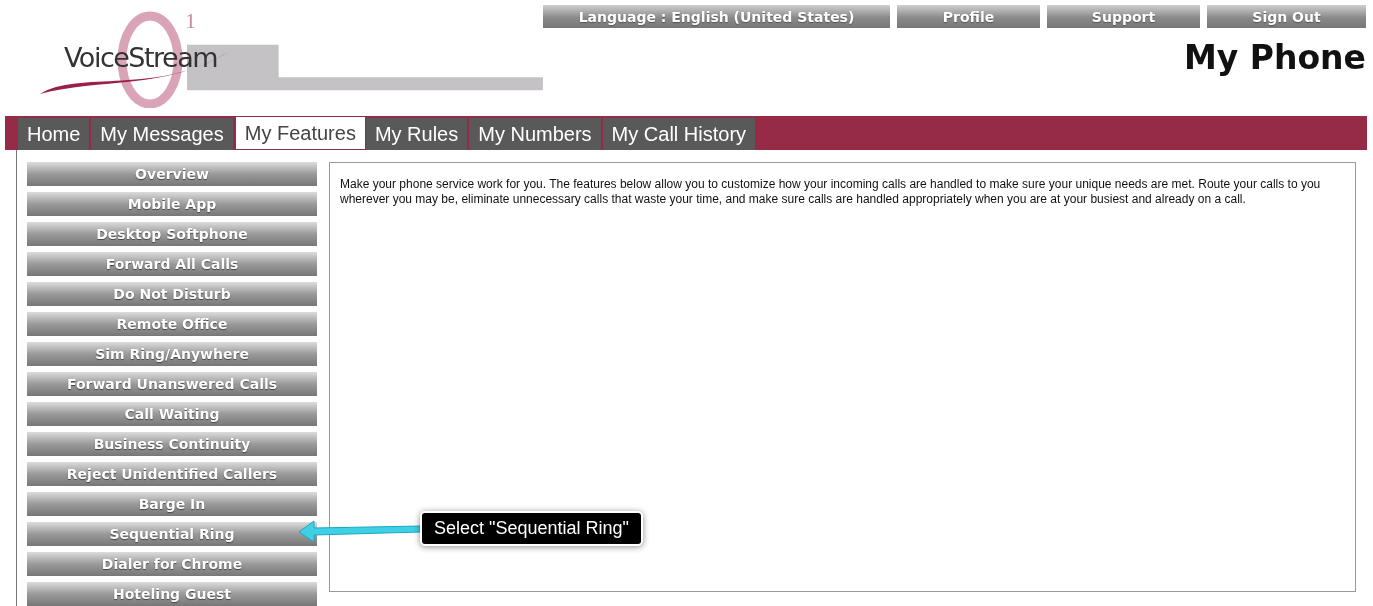  I want to click on sidebar-item: Desktop Softphone, so click(172, 234).